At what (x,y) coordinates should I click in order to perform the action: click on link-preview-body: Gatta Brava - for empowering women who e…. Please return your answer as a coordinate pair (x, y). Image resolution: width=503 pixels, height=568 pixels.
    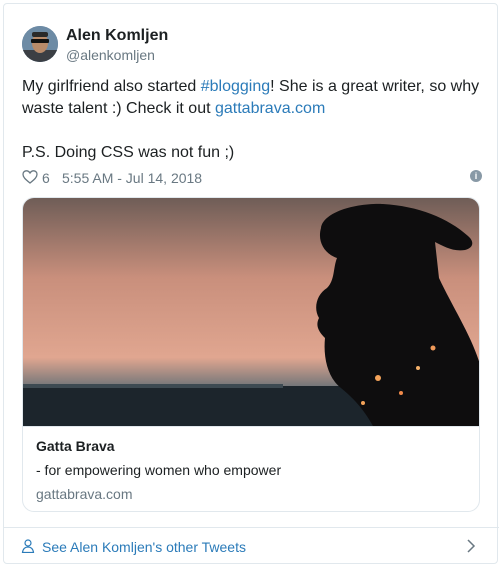
    Looking at the image, I should click on (251, 468).